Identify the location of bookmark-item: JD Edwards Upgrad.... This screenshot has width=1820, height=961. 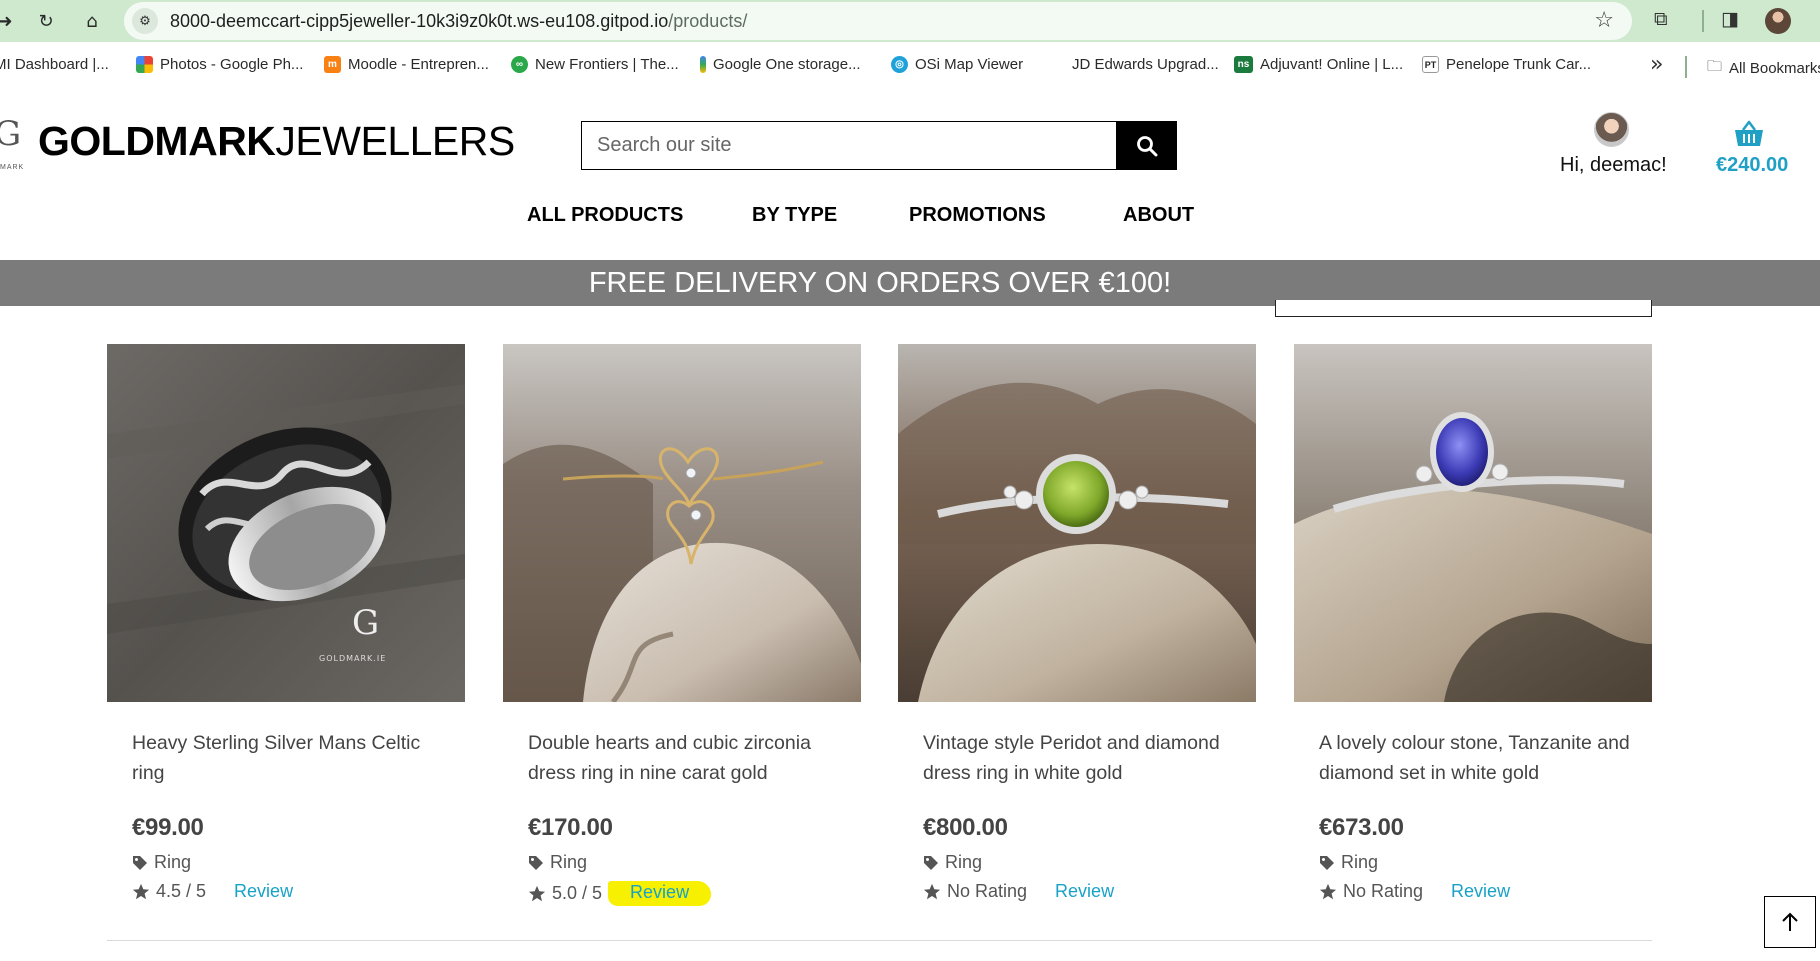
(1145, 64).